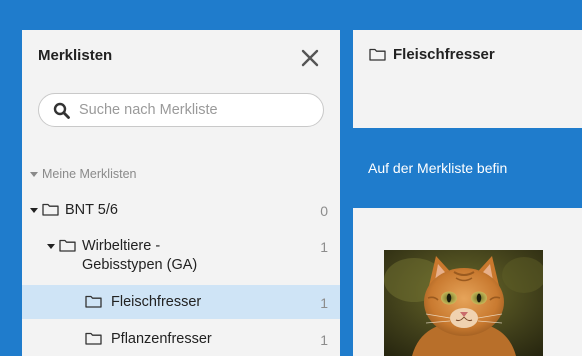  I want to click on tree-item-label-line2: Gebisstypen (GA), so click(140, 265).